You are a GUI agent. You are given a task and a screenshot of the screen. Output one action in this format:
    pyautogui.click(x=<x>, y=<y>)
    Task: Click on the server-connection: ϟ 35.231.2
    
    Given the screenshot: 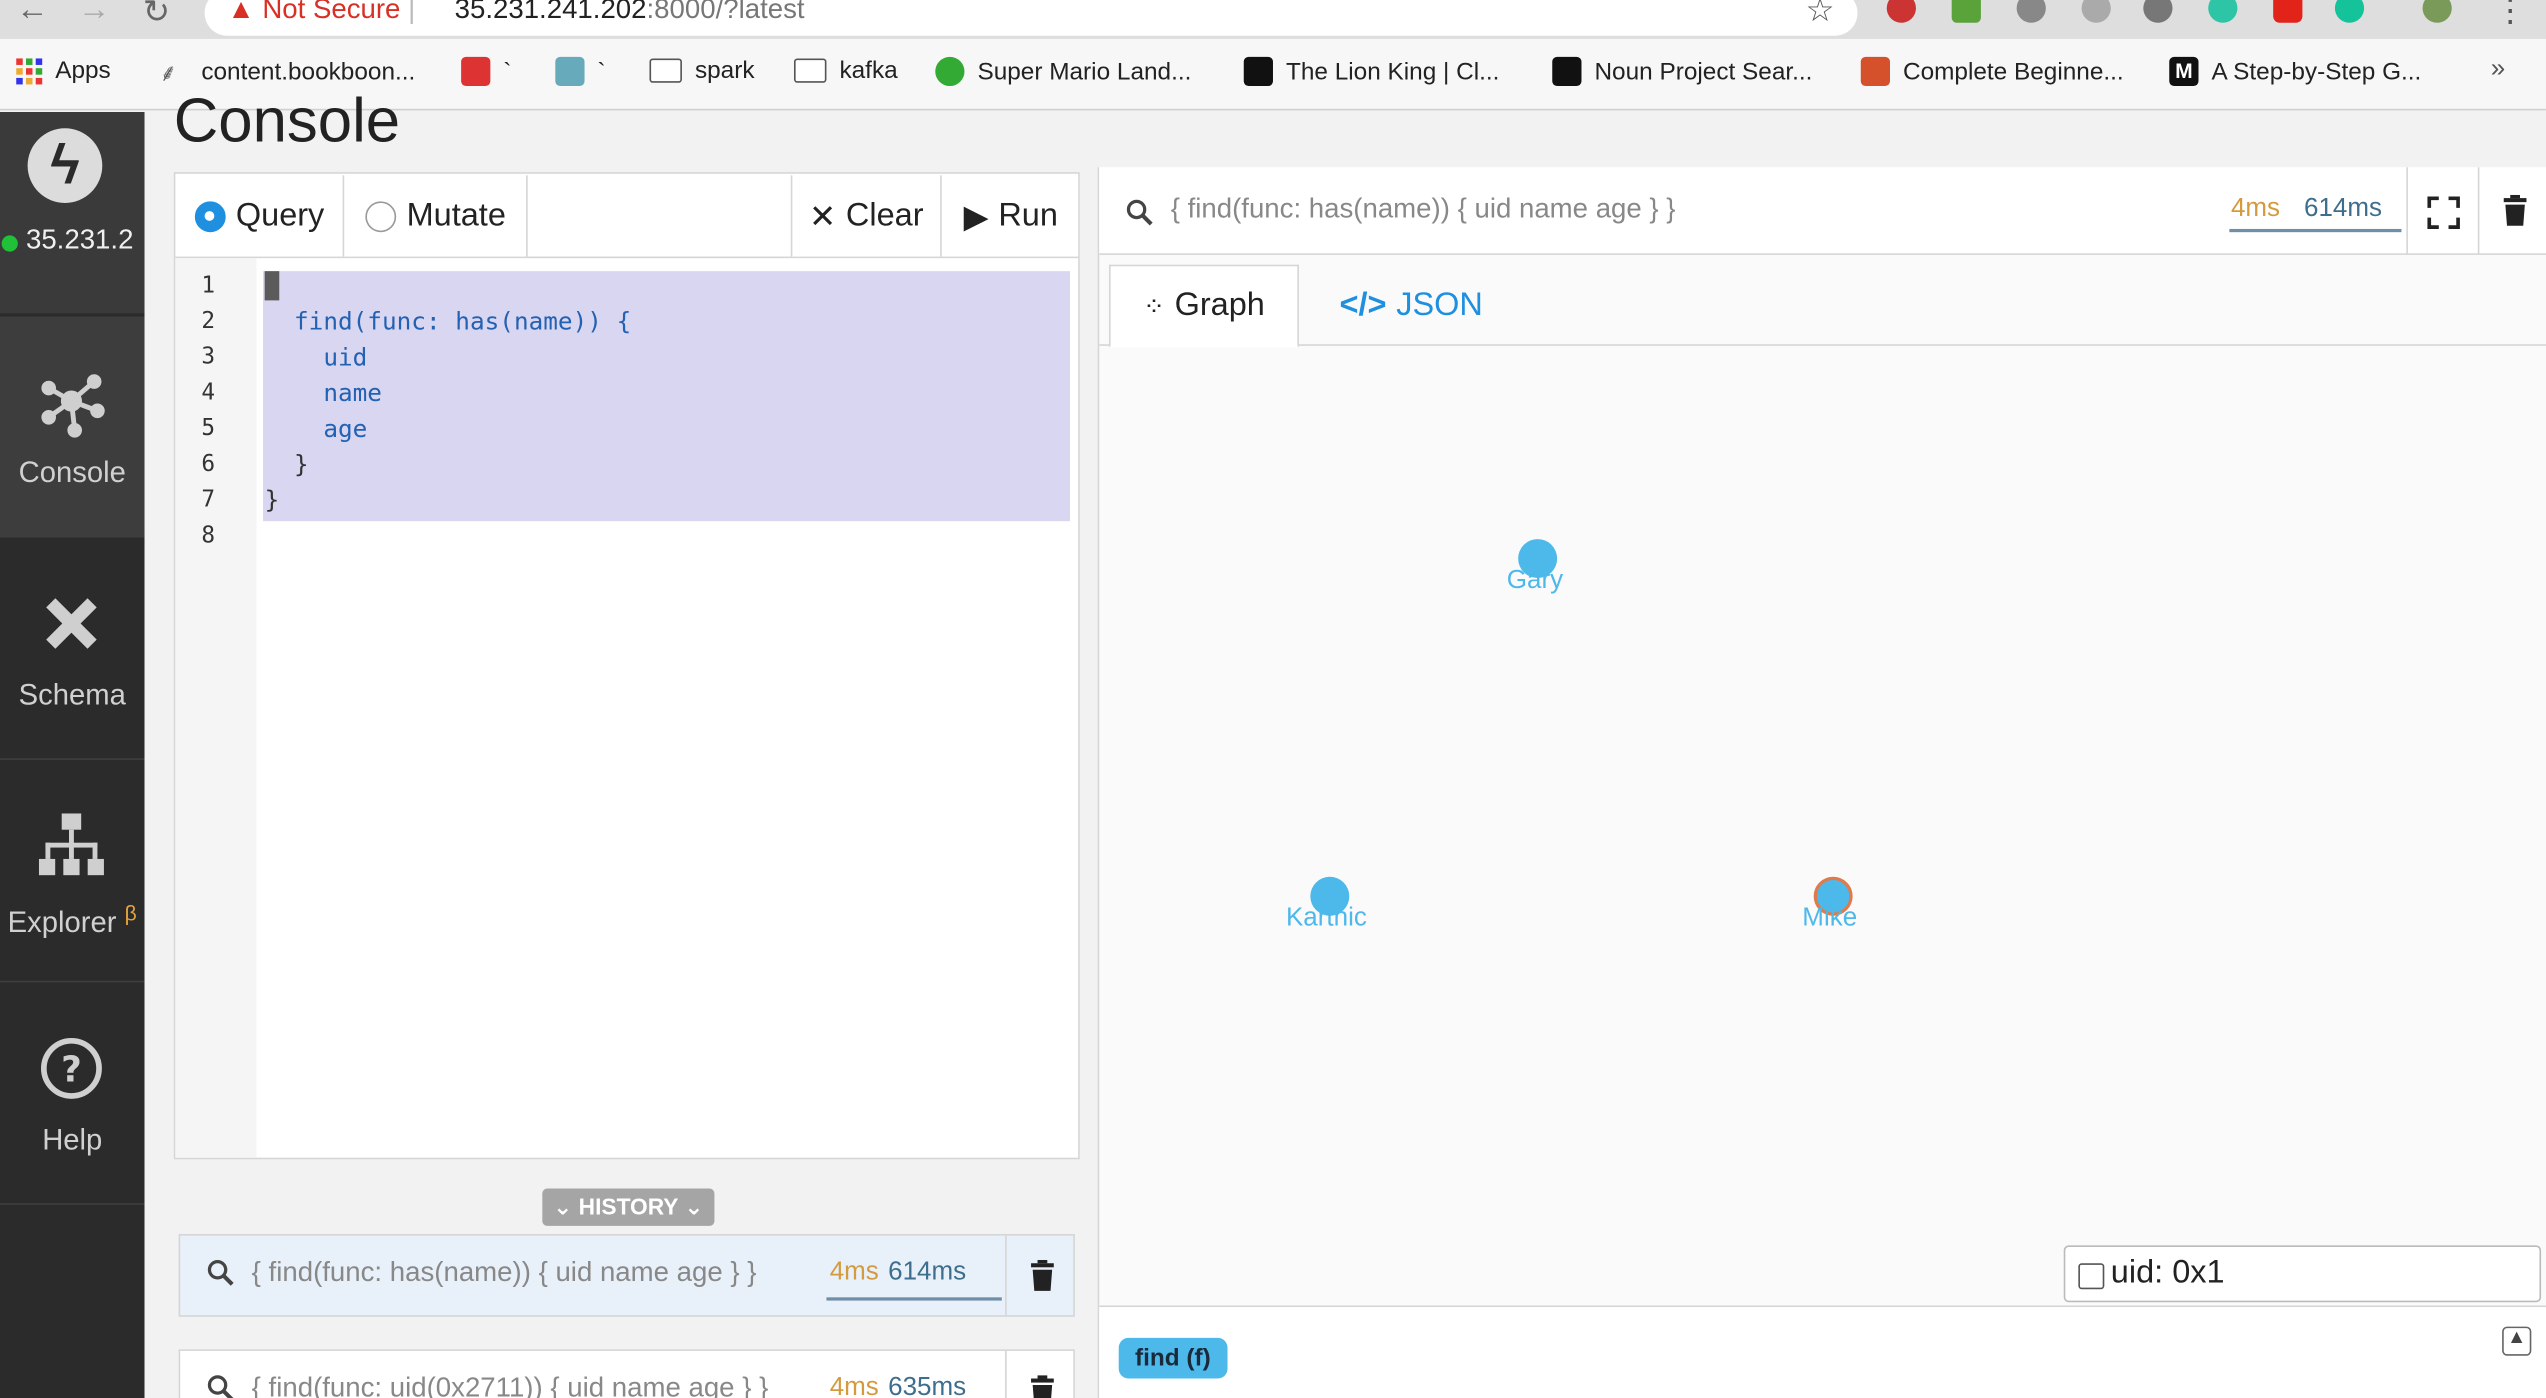 What is the action you would take?
    pyautogui.click(x=72, y=213)
    